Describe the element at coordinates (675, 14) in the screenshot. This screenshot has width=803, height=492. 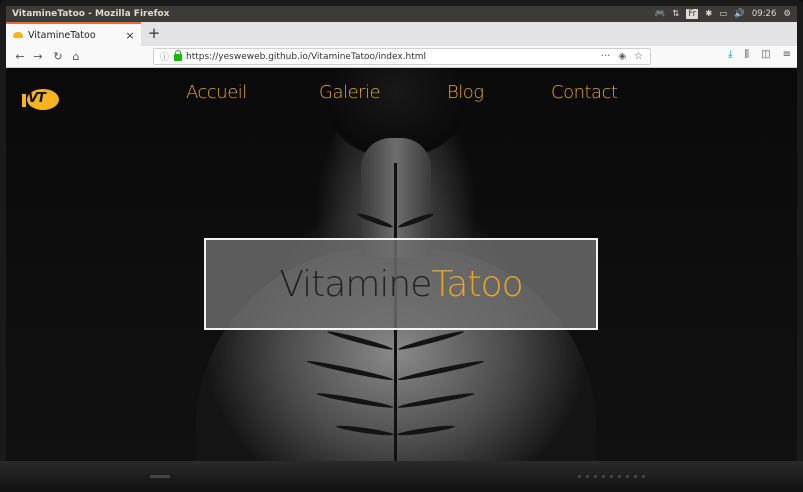
I see `network-icon: ⇅` at that location.